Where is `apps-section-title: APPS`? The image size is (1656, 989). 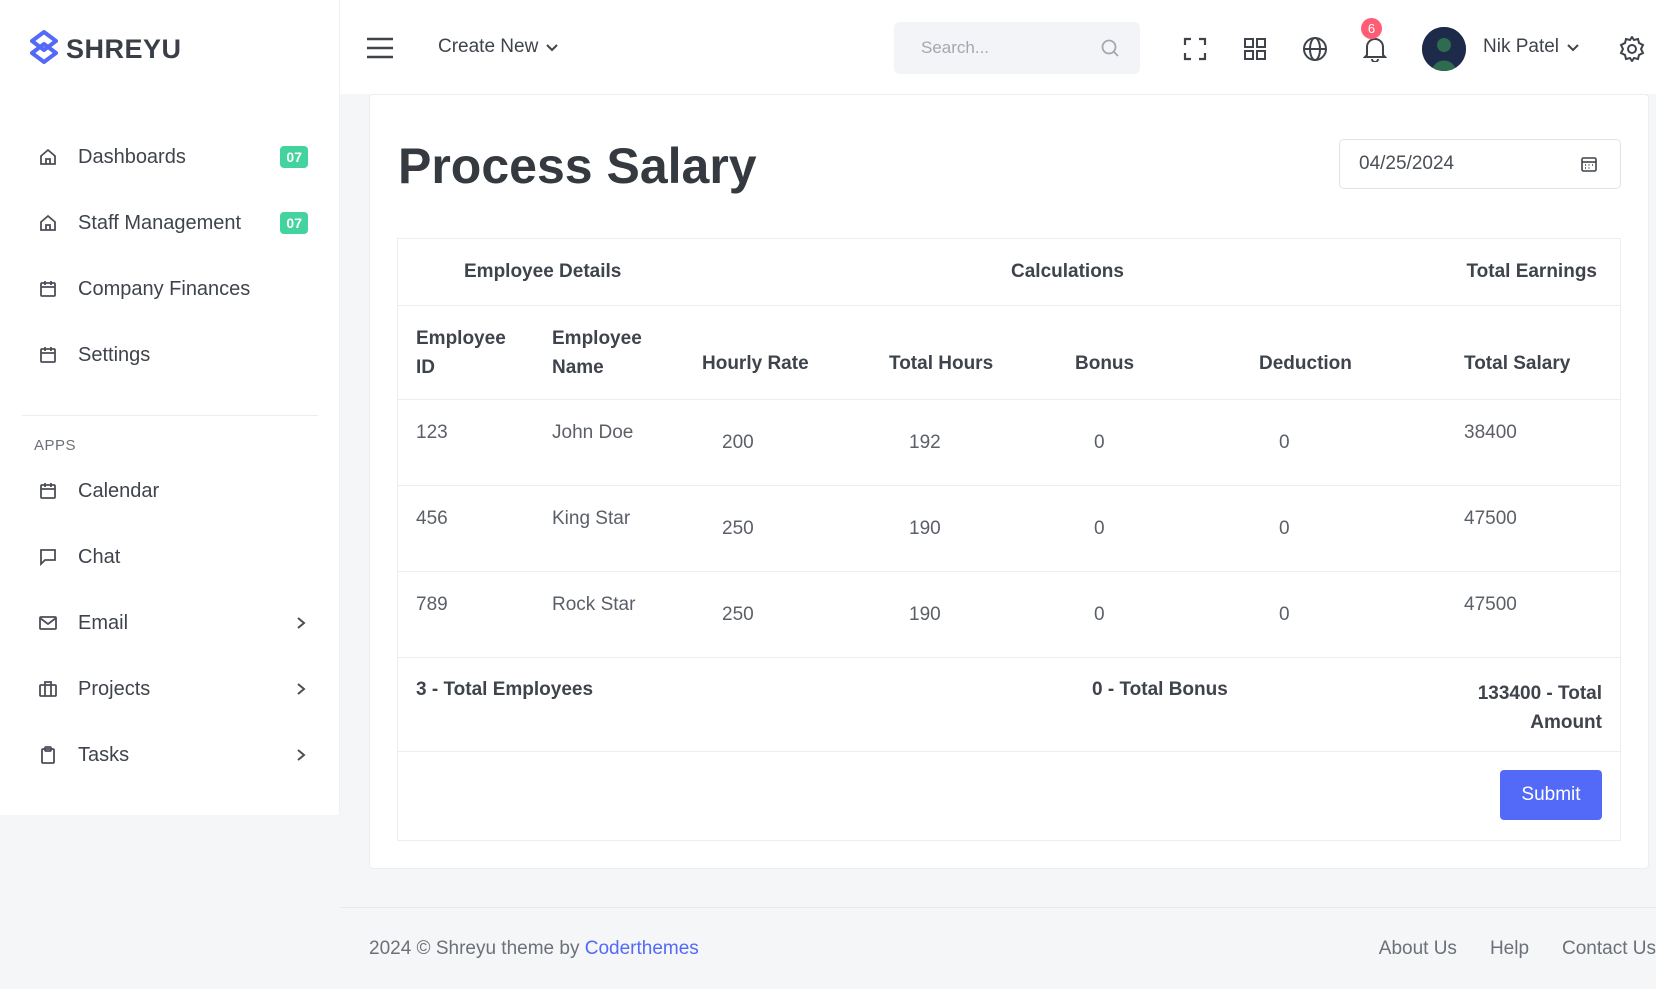 apps-section-title: APPS is located at coordinates (55, 445).